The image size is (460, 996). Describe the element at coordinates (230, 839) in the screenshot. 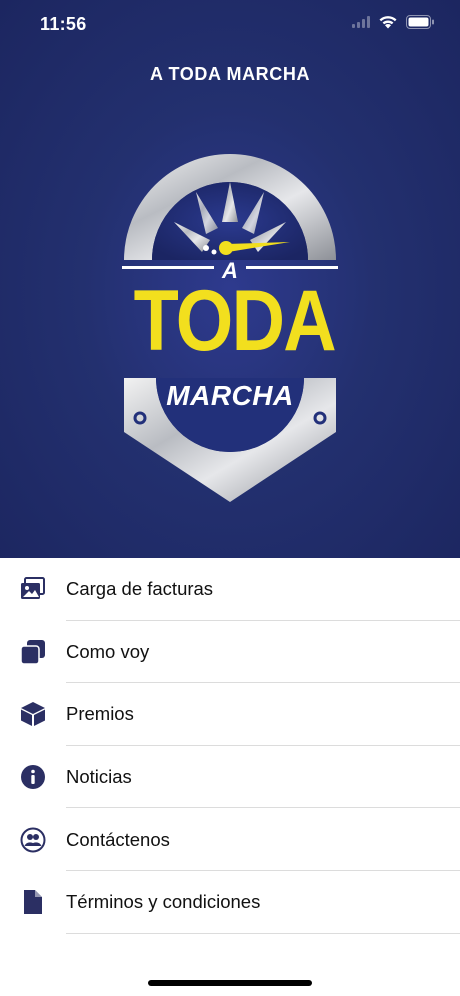

I see `menu-item-contactenos: Contáctenos` at that location.